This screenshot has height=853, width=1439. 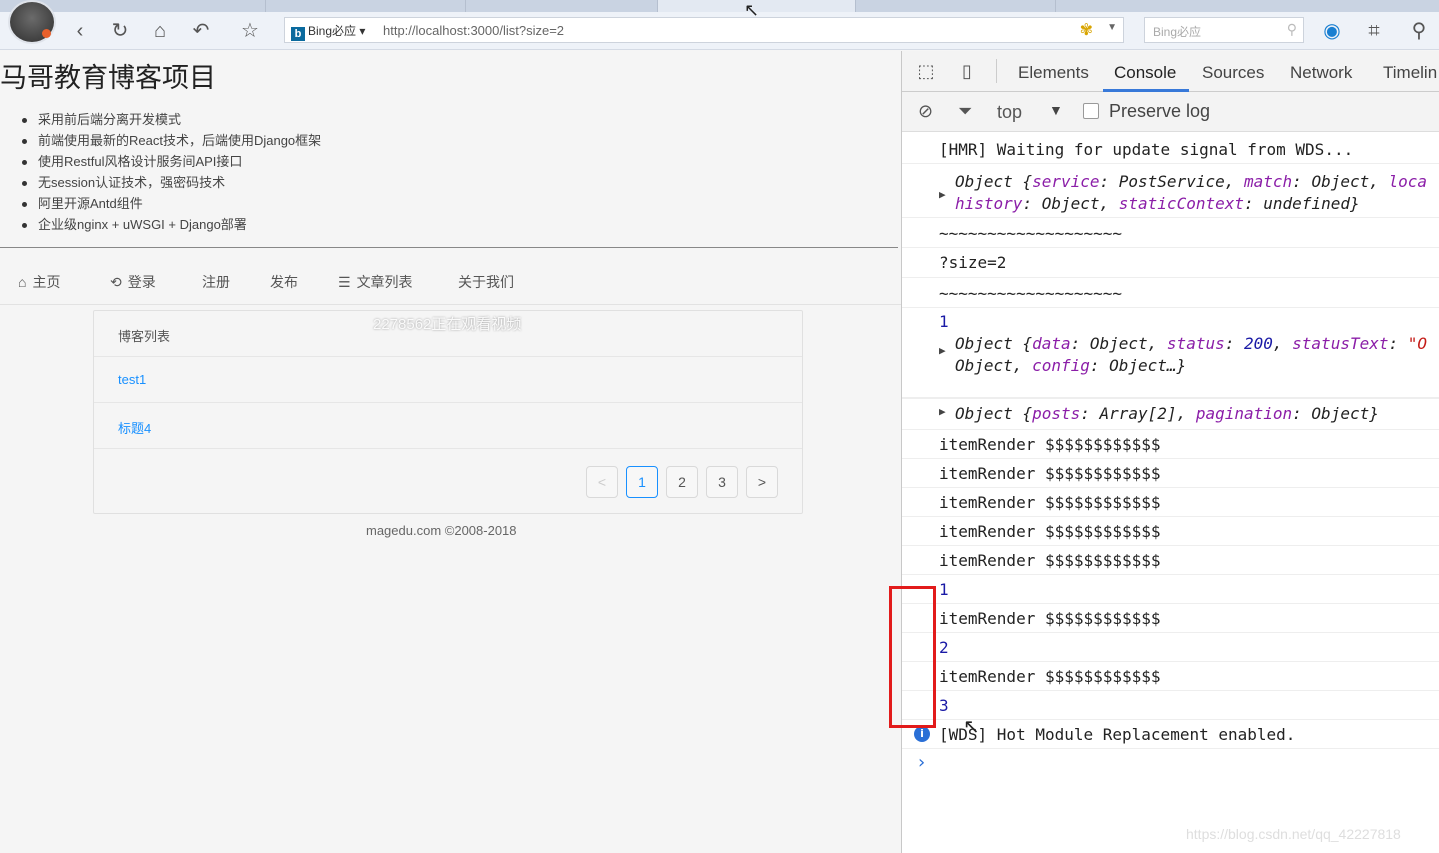 I want to click on tab-elements: Elements, so click(x=1053, y=73).